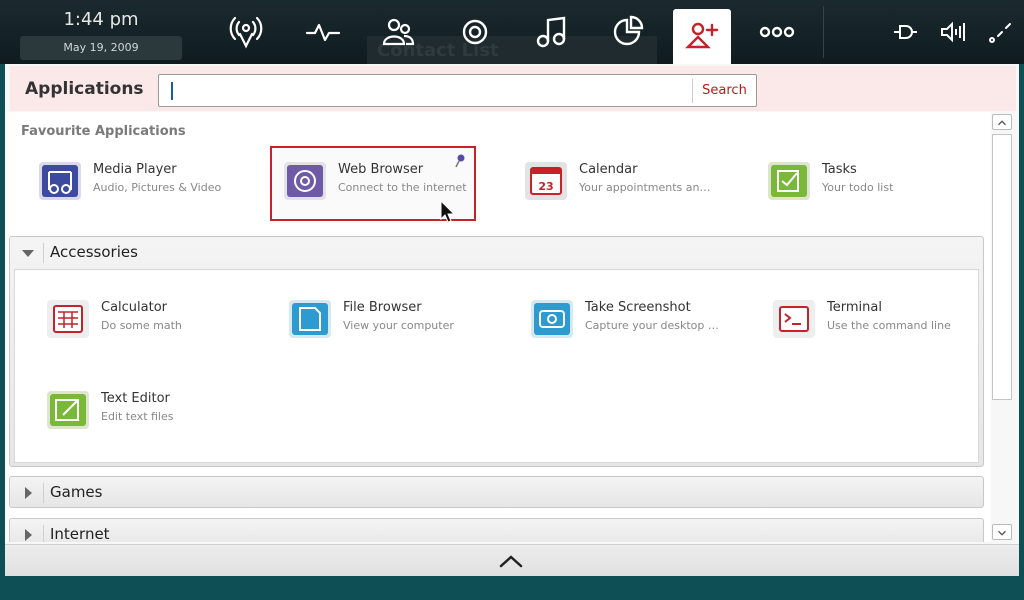  What do you see at coordinates (724, 91) in the screenshot?
I see `search-button: Search` at bounding box center [724, 91].